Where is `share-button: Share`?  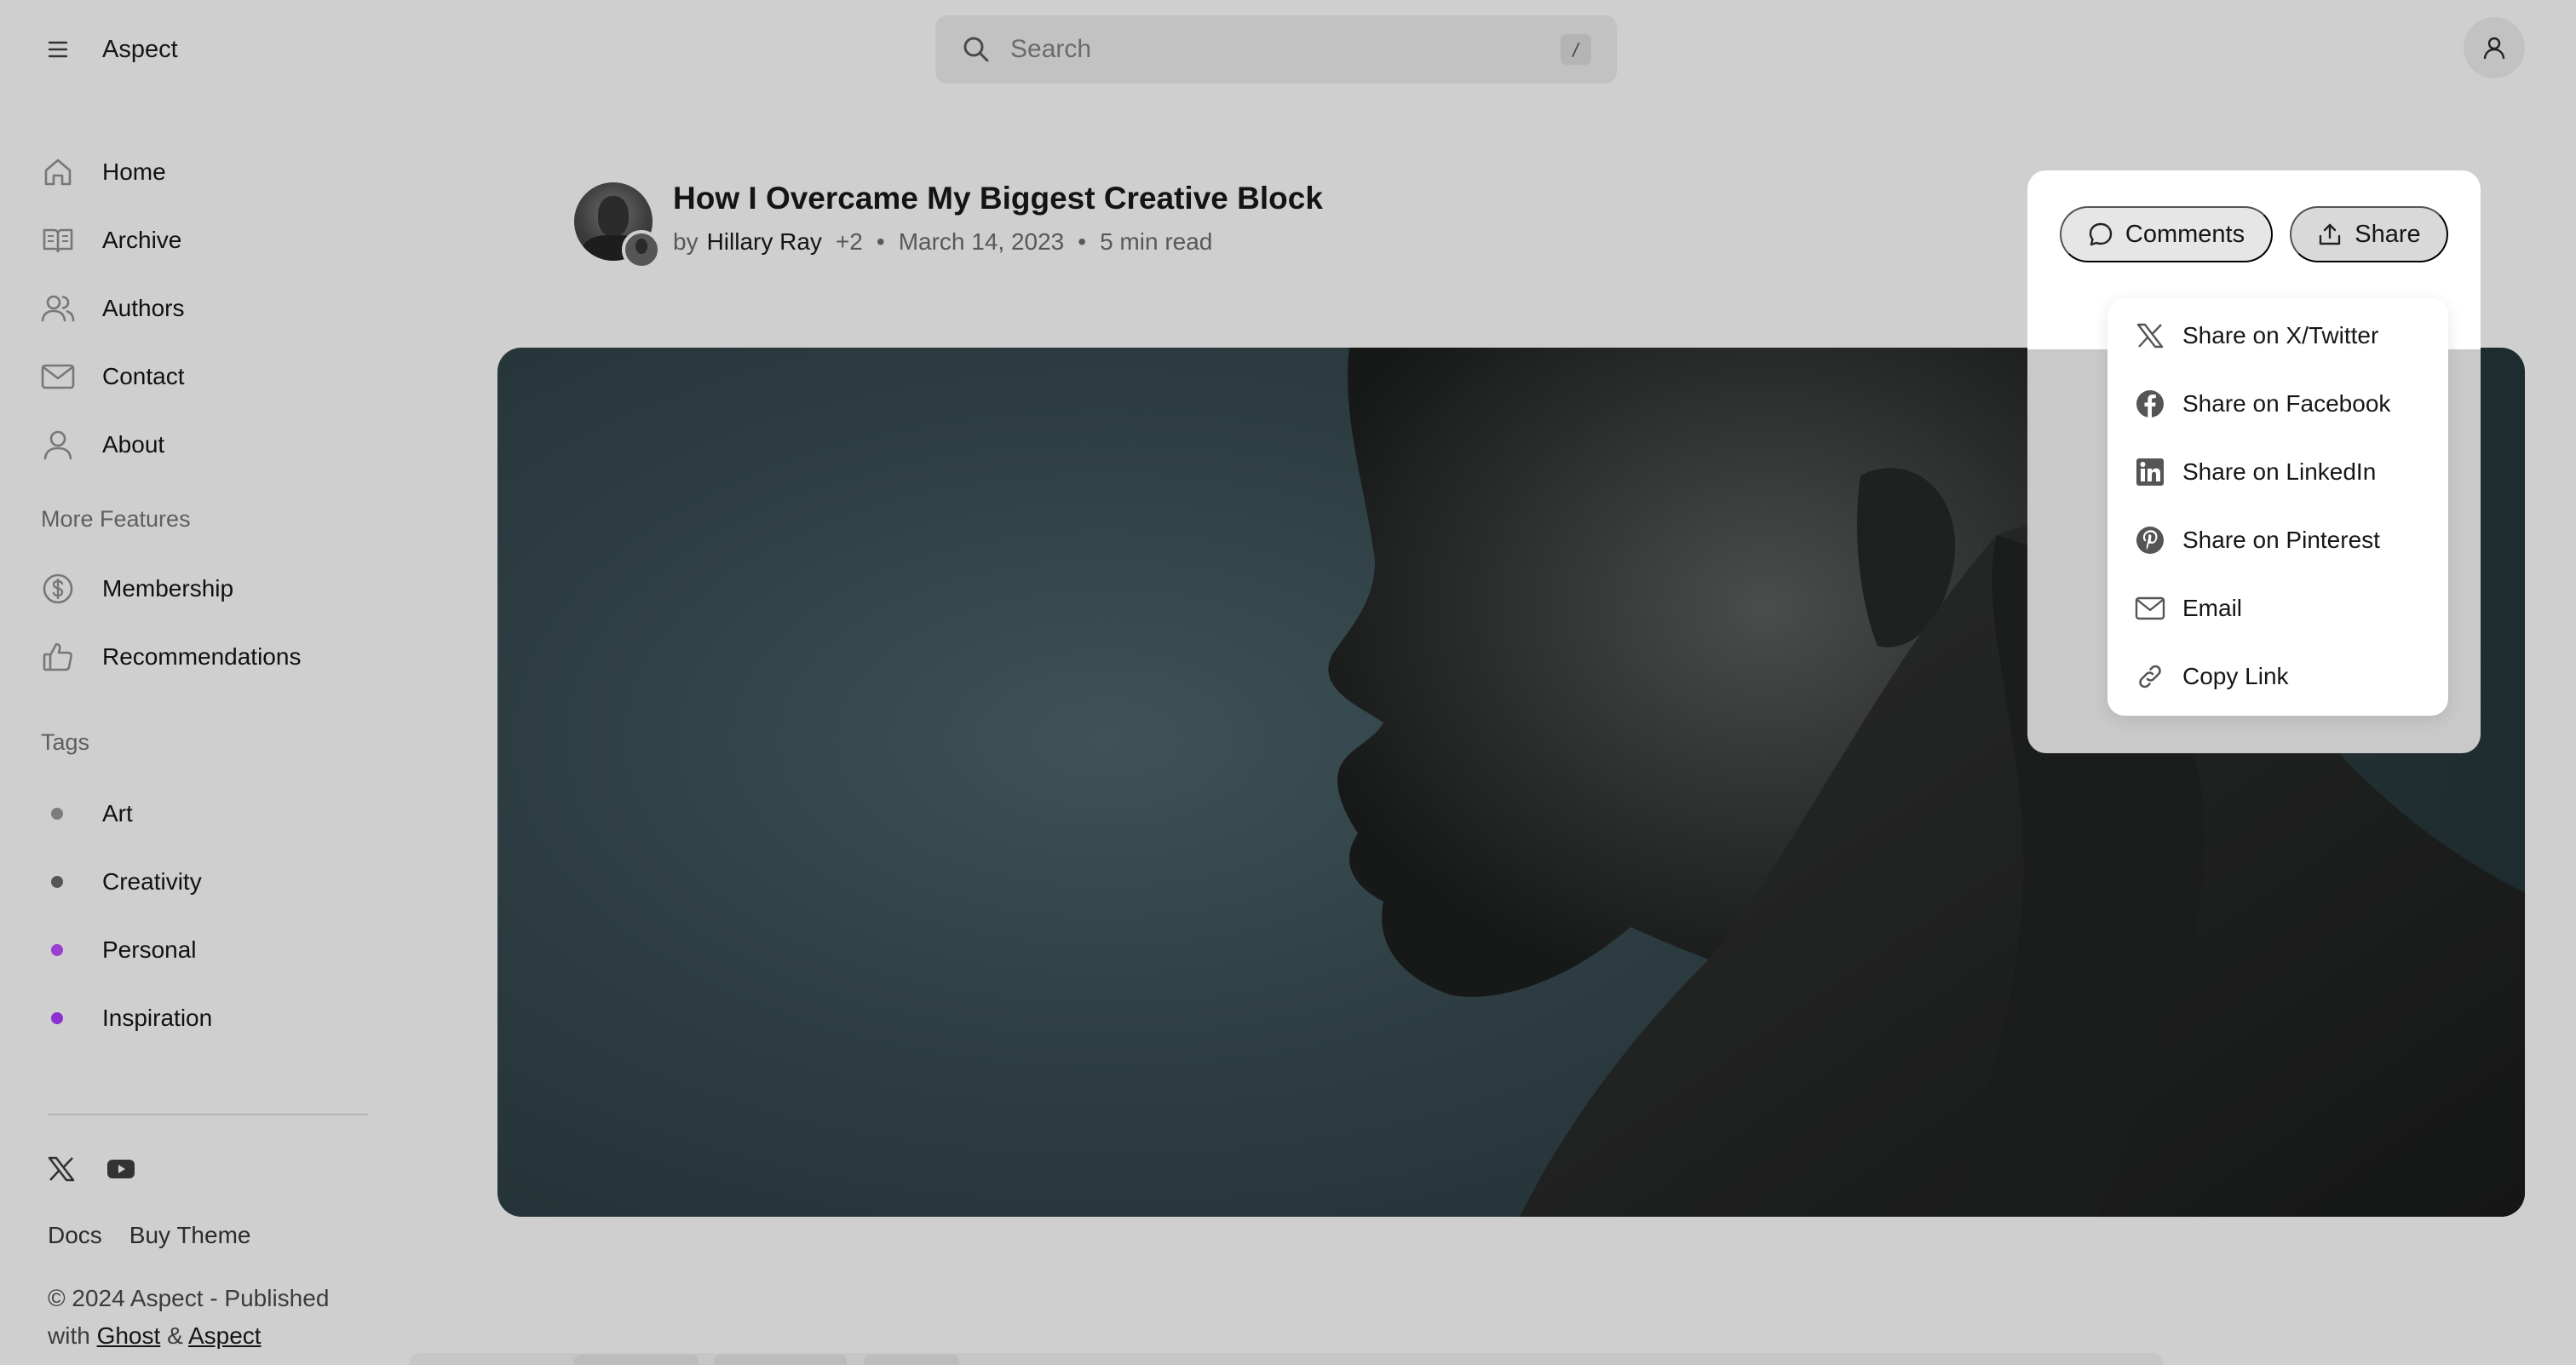 share-button: Share is located at coordinates (2369, 234).